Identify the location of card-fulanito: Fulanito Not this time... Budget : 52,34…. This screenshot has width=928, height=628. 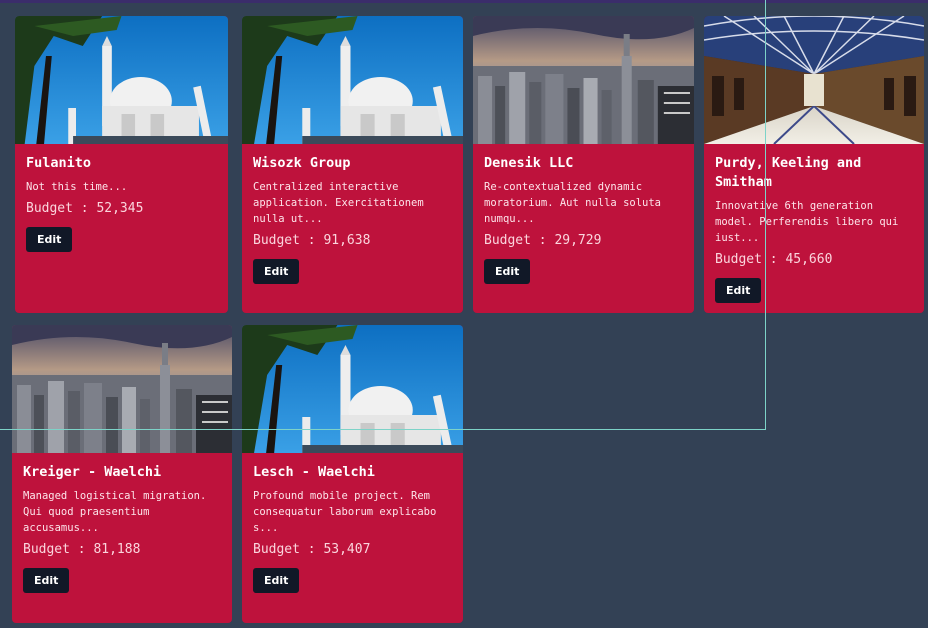
(121, 164).